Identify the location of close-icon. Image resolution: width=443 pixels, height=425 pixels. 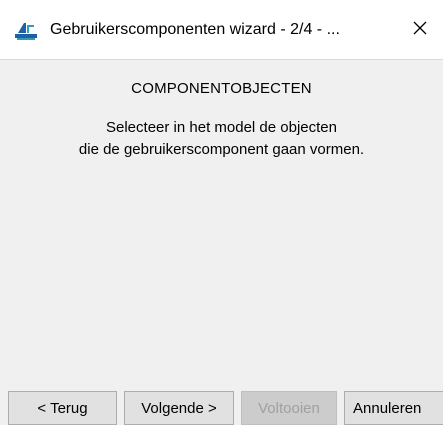
(420, 30).